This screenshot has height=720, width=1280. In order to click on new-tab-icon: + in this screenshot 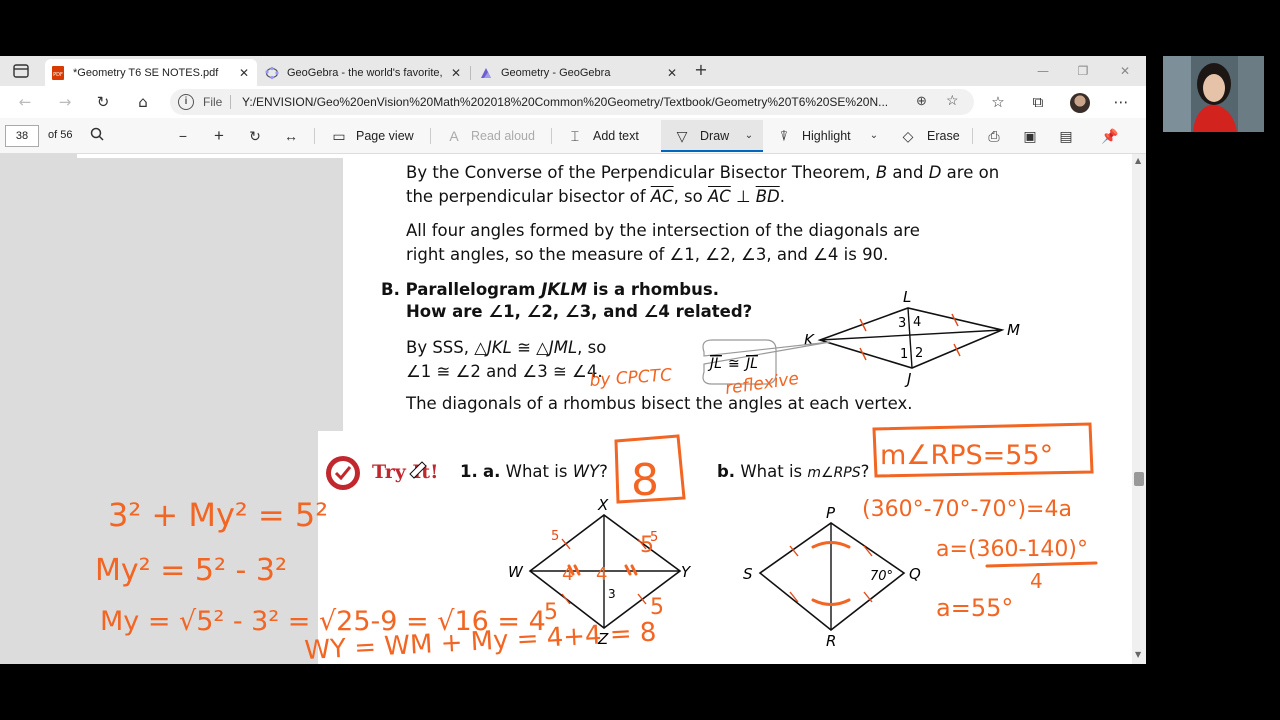, I will do `click(701, 70)`.